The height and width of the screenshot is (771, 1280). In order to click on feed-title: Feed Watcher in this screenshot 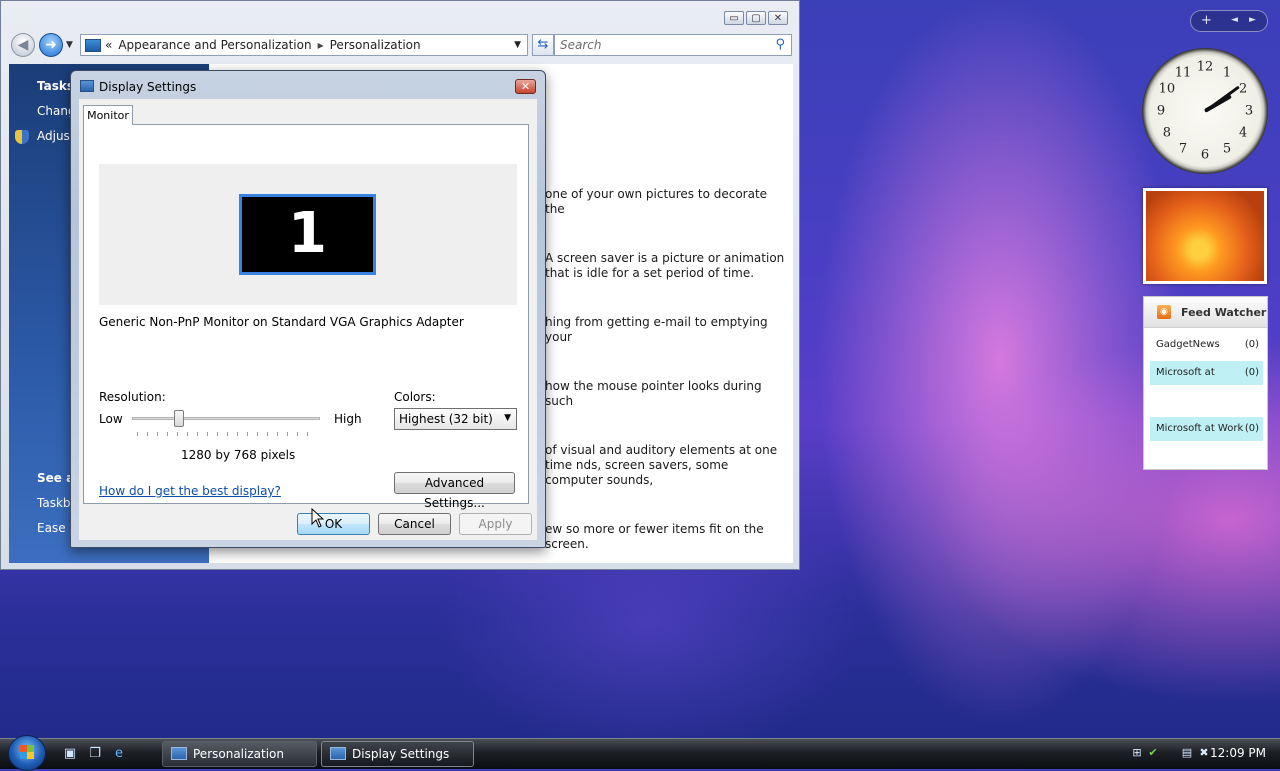, I will do `click(1224, 312)`.